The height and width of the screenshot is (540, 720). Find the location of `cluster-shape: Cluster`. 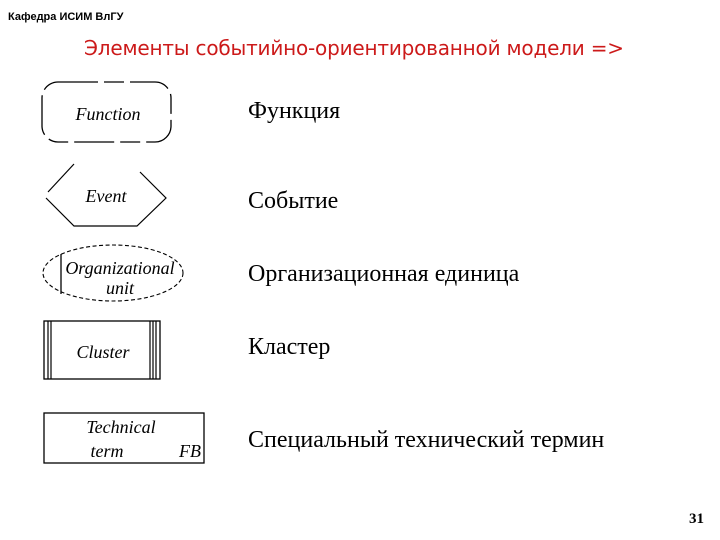

cluster-shape: Cluster is located at coordinates (103, 351).